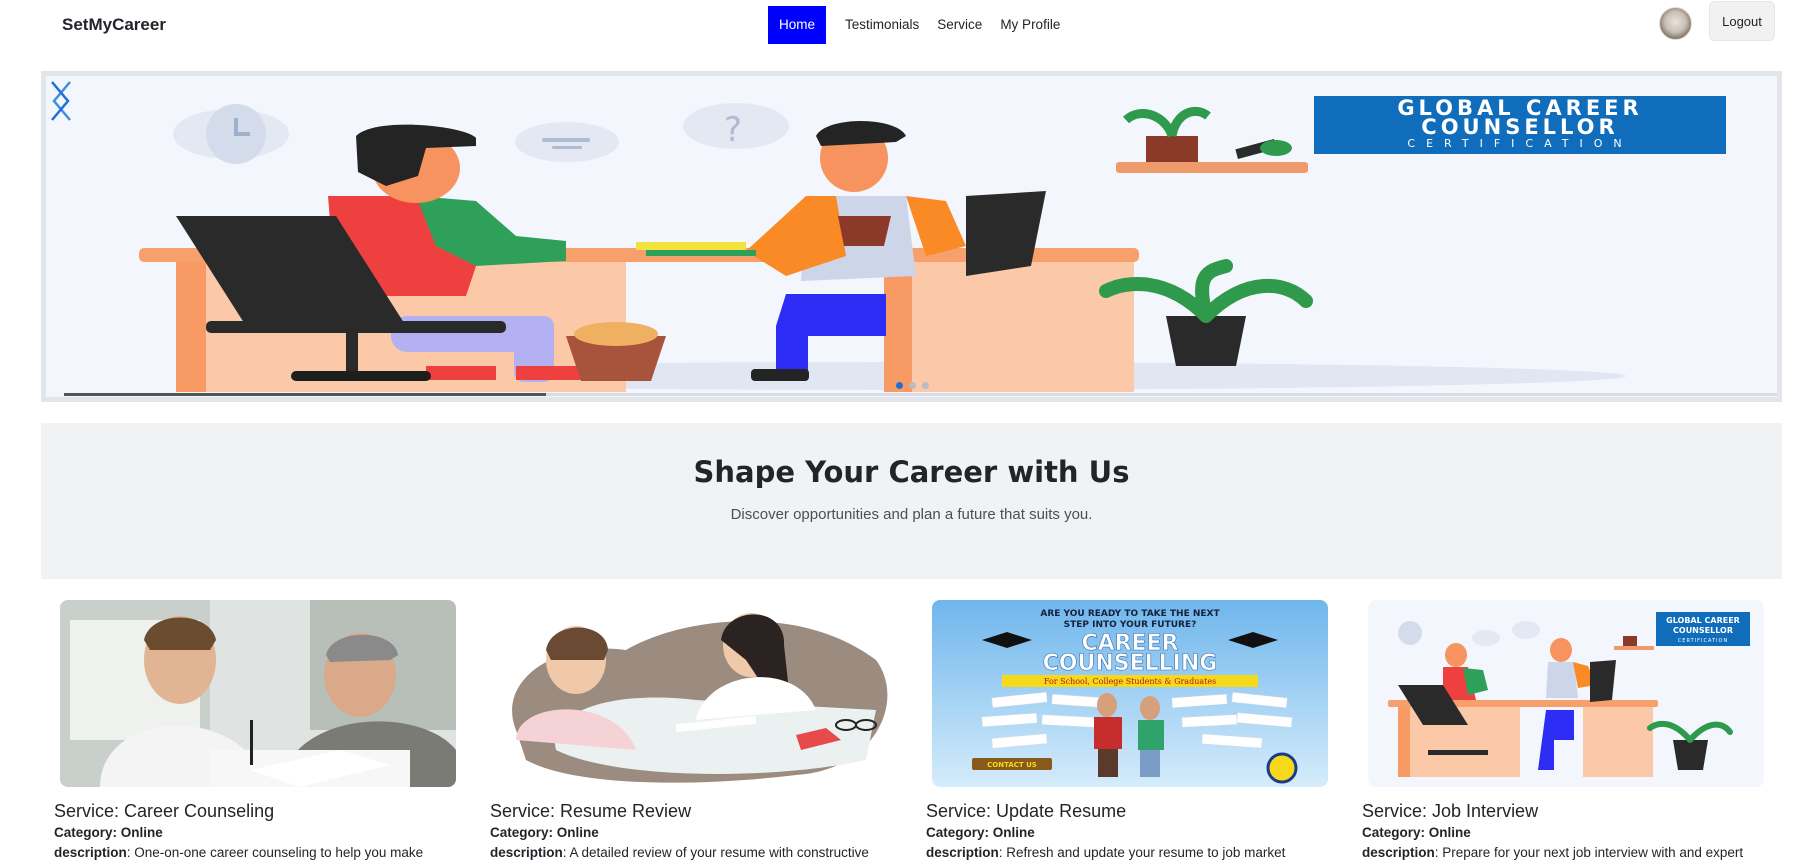  I want to click on poster-title-2: COUNSELLING, so click(1130, 663).